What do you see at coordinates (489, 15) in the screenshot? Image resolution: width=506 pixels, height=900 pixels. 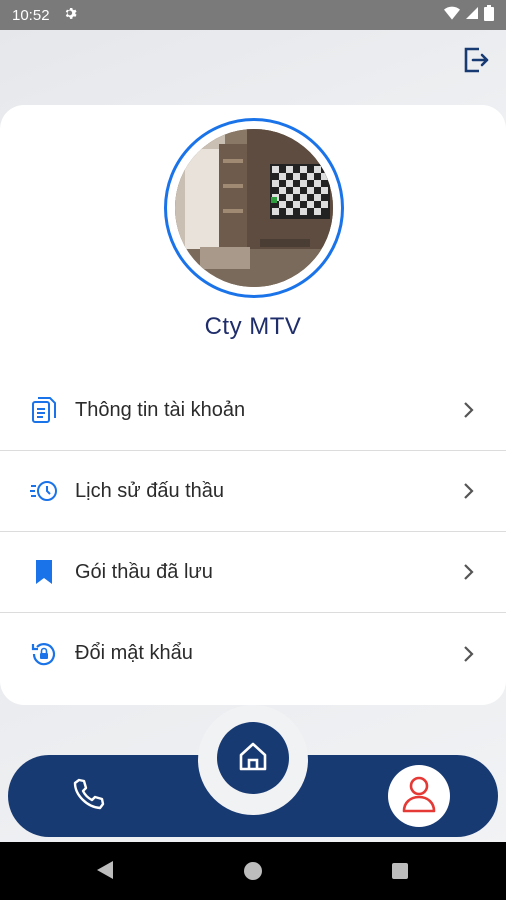 I see `battery-icon` at bounding box center [489, 15].